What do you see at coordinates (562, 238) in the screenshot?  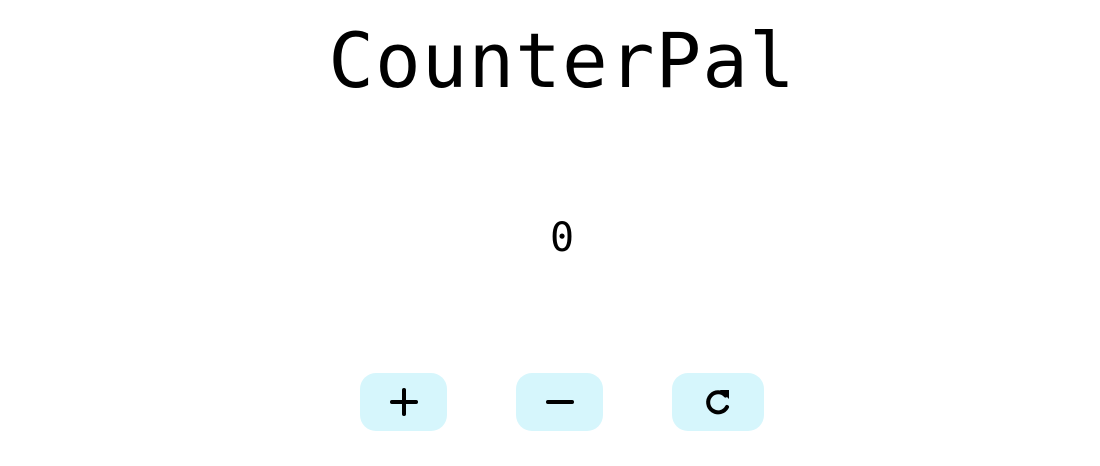 I see `counter-value: 0` at bounding box center [562, 238].